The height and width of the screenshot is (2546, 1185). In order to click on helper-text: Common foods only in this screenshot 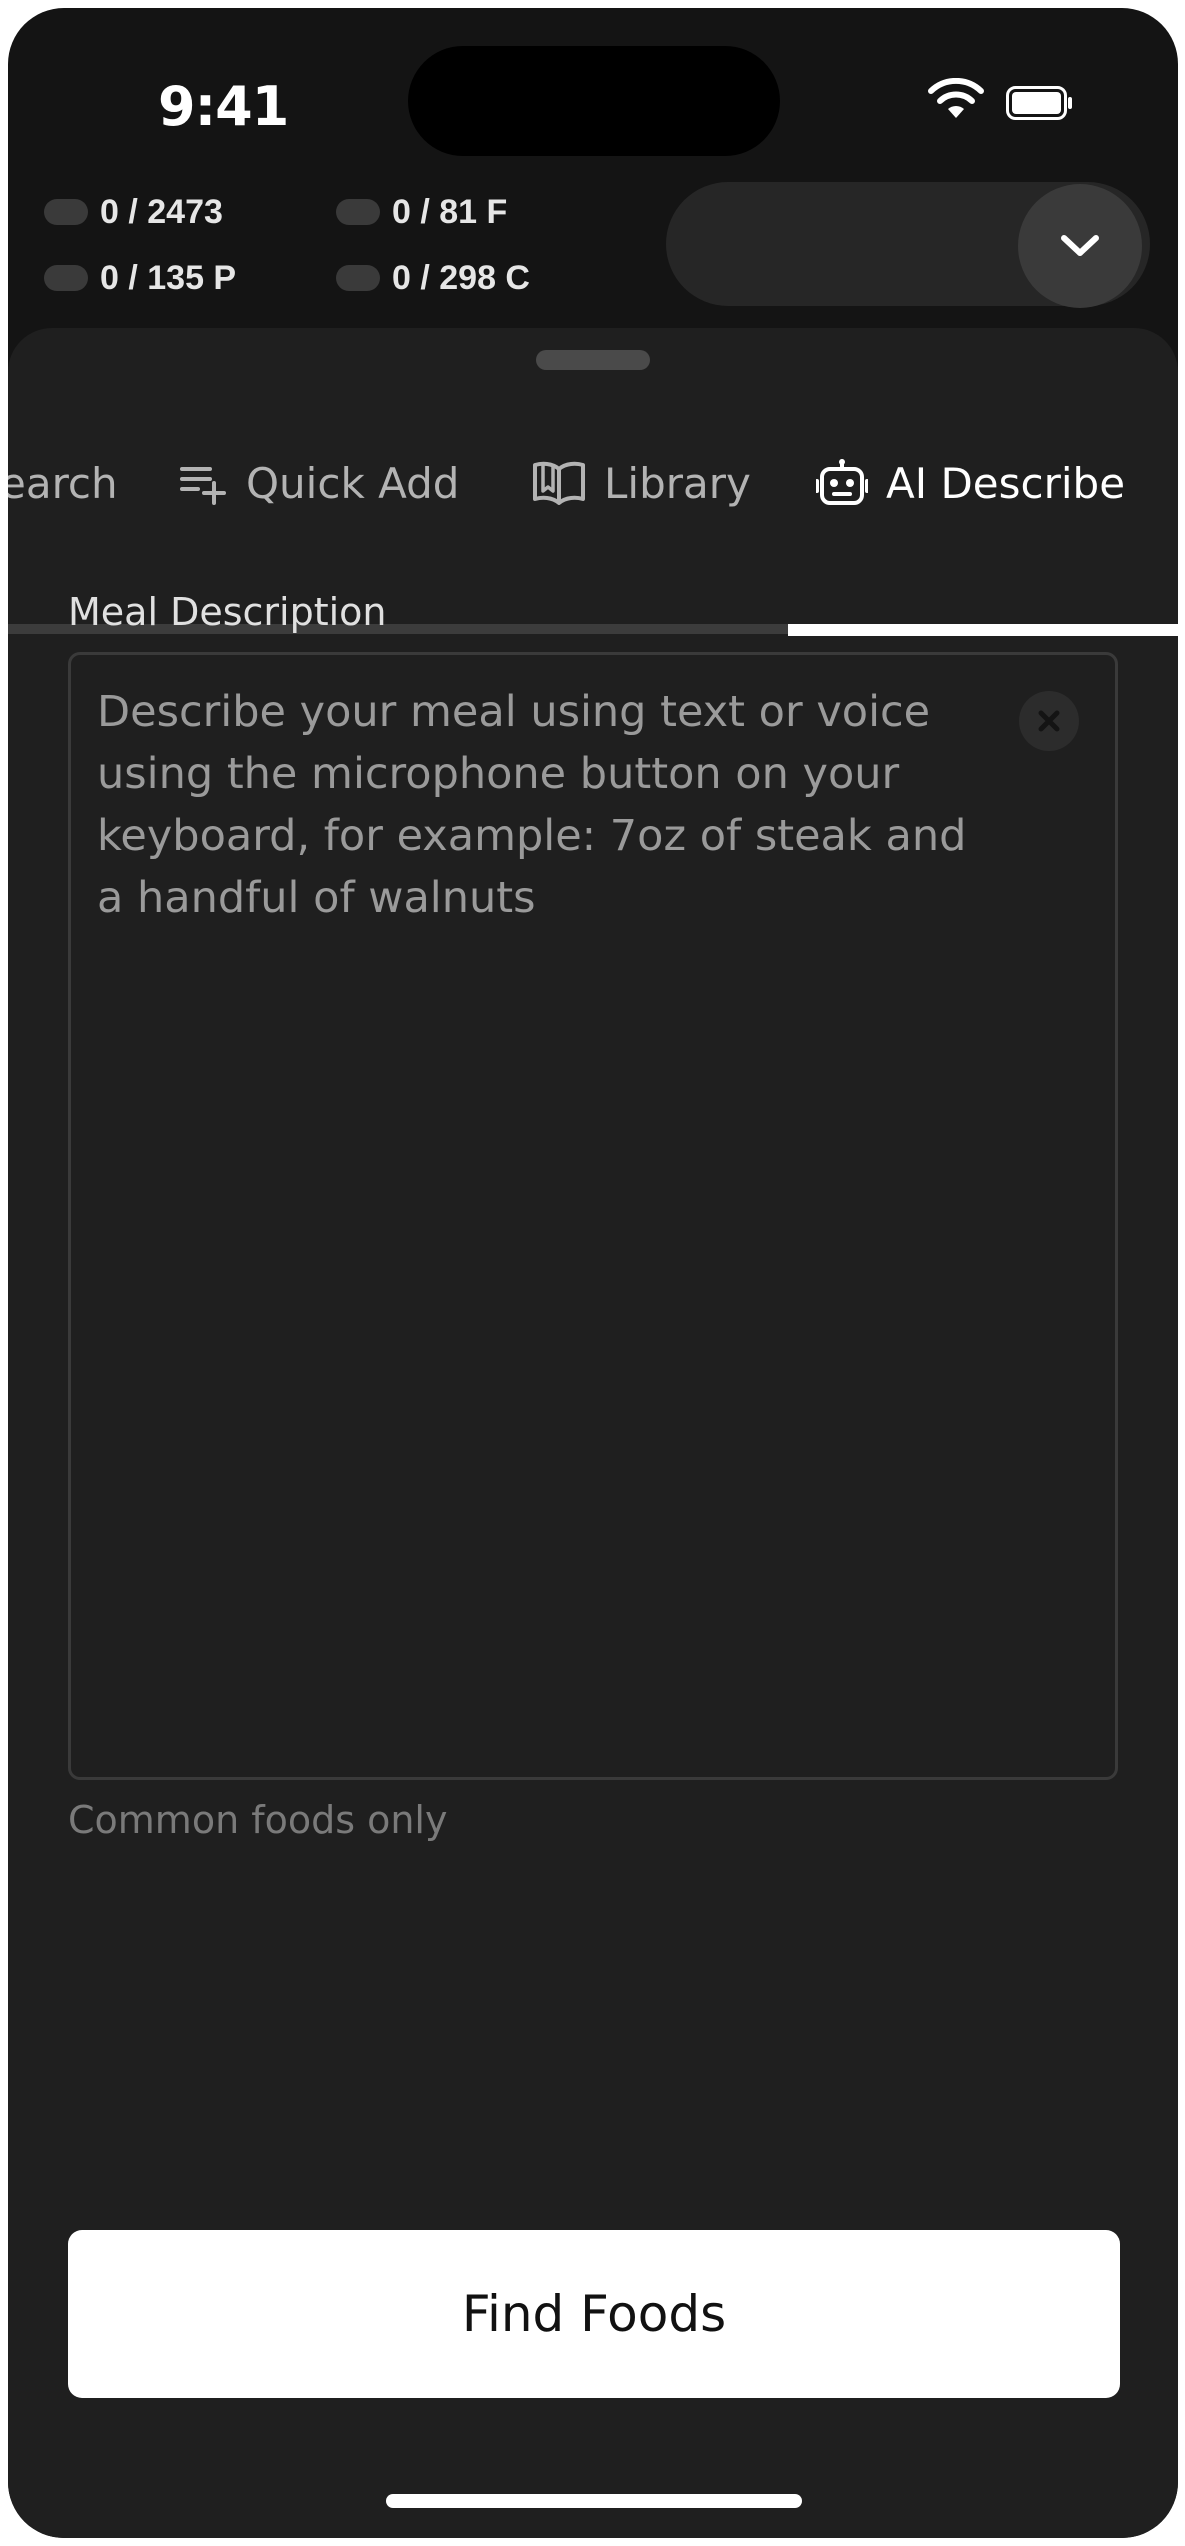, I will do `click(258, 1820)`.